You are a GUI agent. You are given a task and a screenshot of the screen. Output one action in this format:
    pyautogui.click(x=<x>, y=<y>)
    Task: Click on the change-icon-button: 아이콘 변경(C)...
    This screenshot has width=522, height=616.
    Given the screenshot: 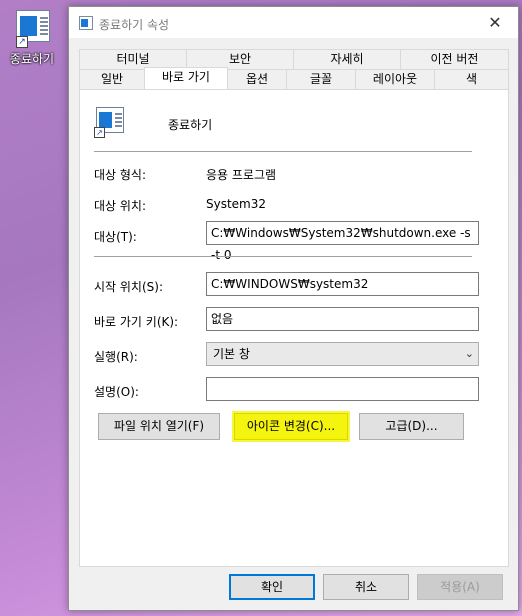 What is the action you would take?
    pyautogui.click(x=291, y=426)
    